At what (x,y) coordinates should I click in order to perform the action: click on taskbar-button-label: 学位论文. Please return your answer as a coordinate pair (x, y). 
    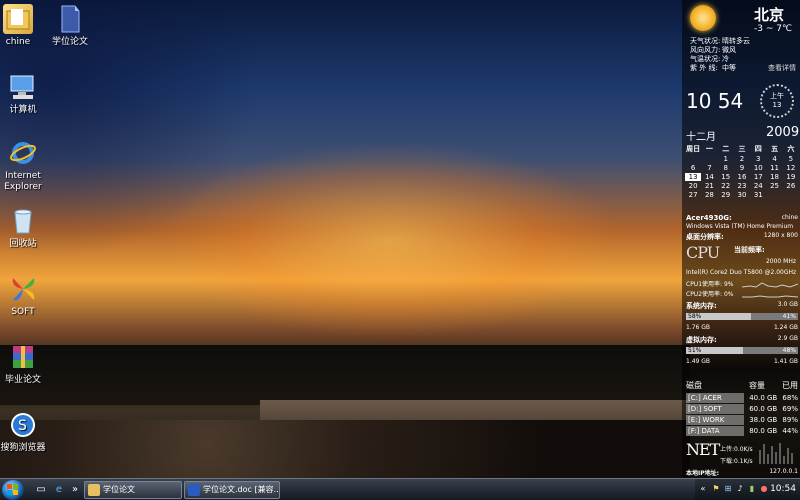
    Looking at the image, I should click on (119, 489).